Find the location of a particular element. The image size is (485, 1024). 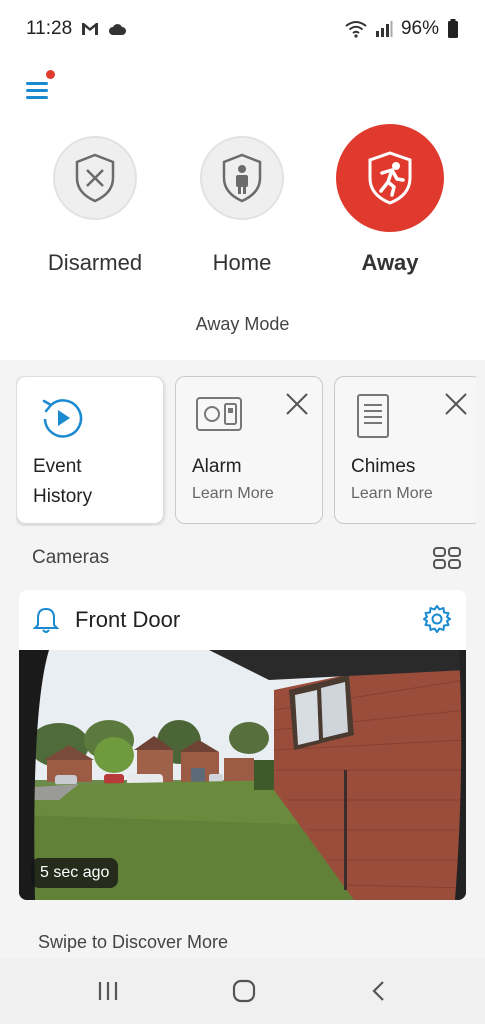

mode-disarmed: Disarmed is located at coordinates (95, 206).